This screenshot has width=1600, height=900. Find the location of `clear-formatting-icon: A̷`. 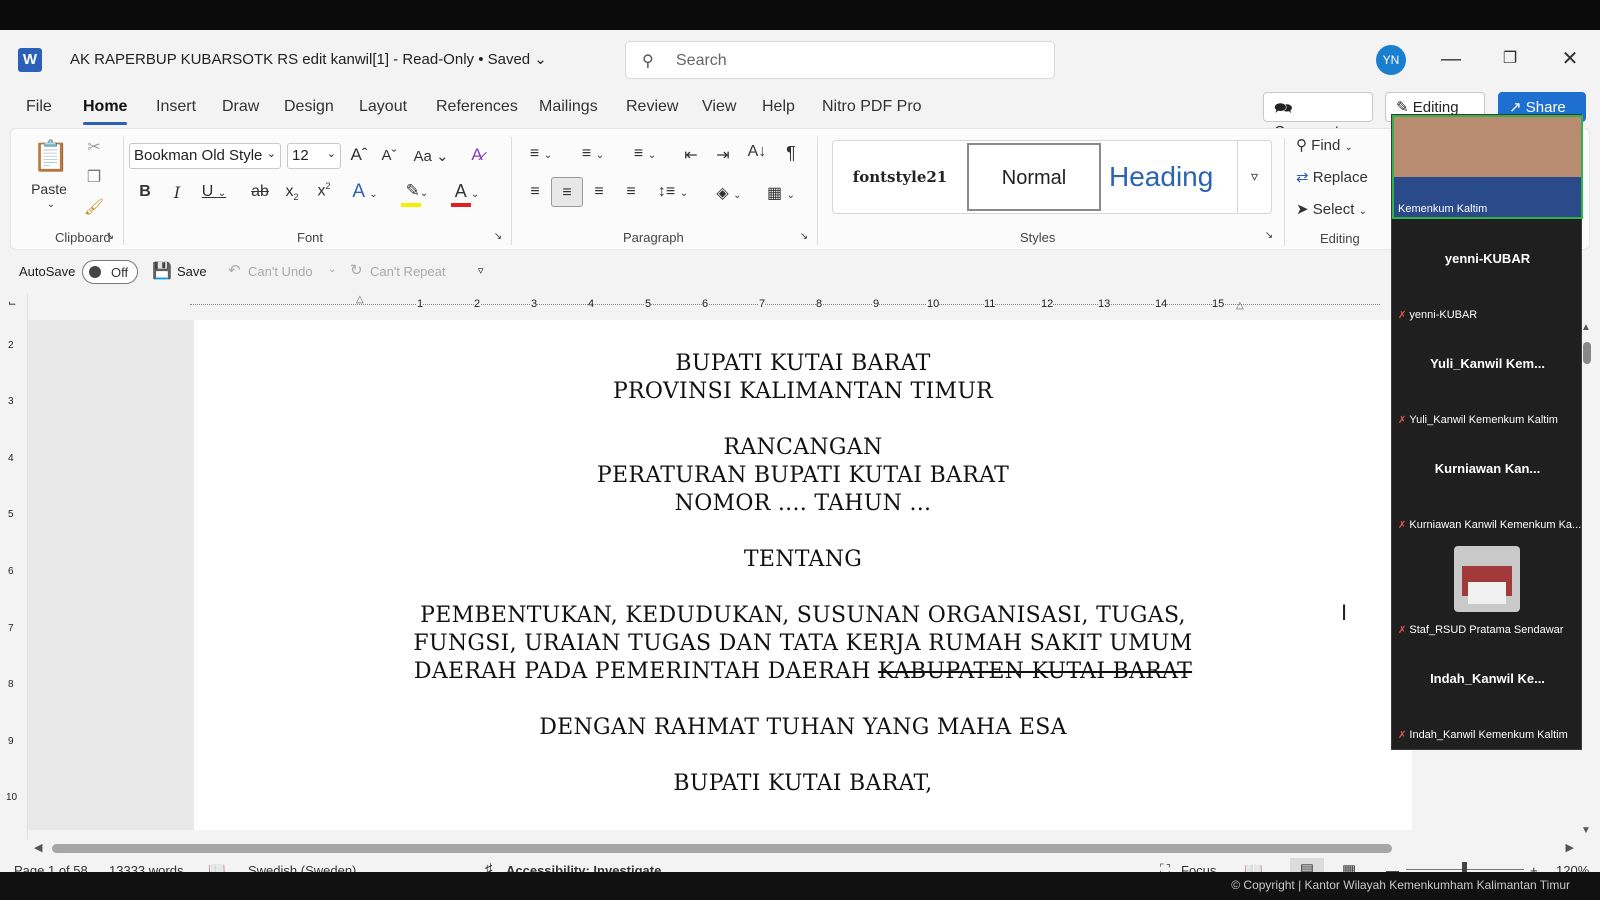

clear-formatting-icon: A̷ is located at coordinates (477, 155).